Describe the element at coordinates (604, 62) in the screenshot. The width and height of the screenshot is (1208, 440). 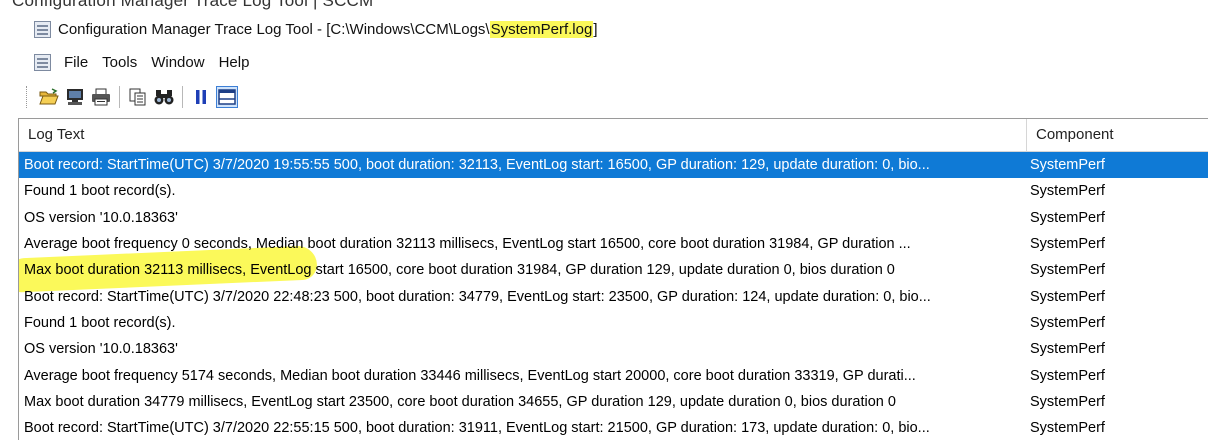
I see `menu-bar: File Tools Window Help` at that location.